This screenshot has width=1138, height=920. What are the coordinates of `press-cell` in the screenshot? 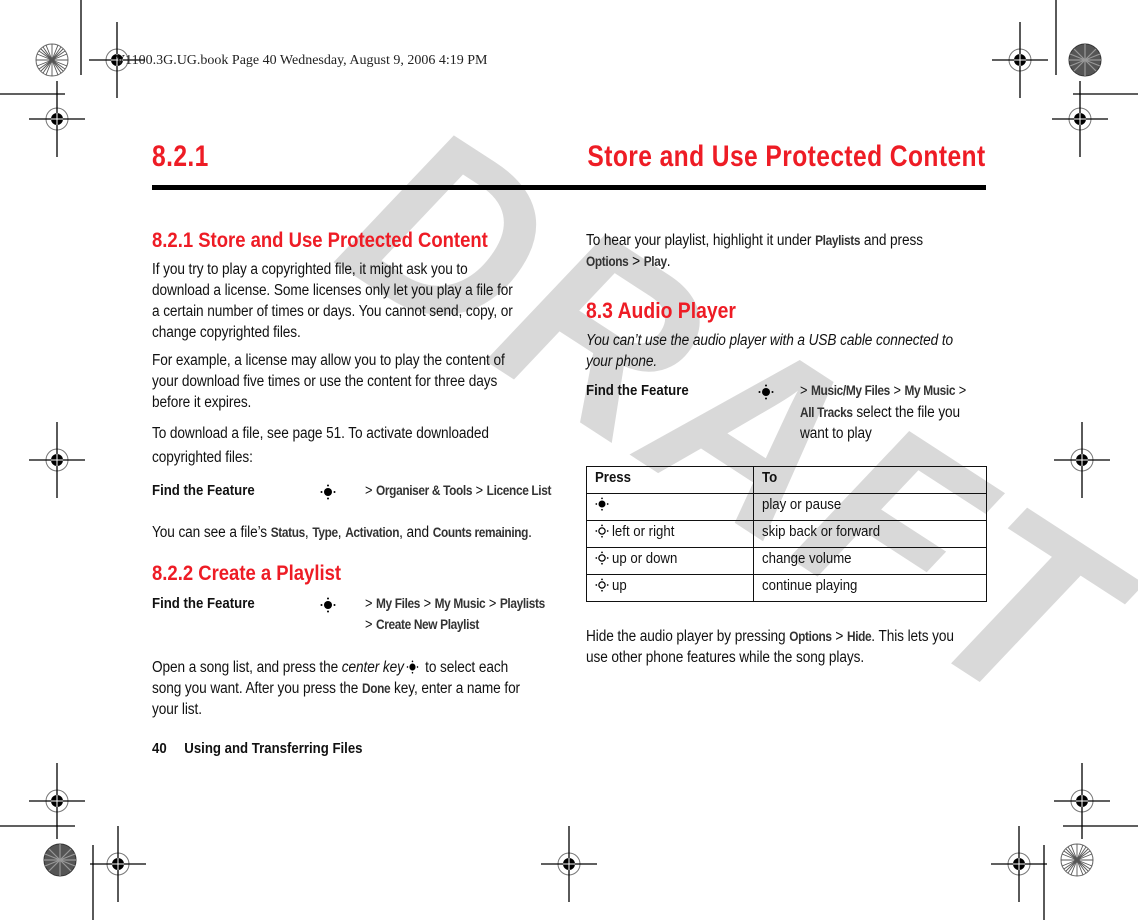 It's located at (670, 507).